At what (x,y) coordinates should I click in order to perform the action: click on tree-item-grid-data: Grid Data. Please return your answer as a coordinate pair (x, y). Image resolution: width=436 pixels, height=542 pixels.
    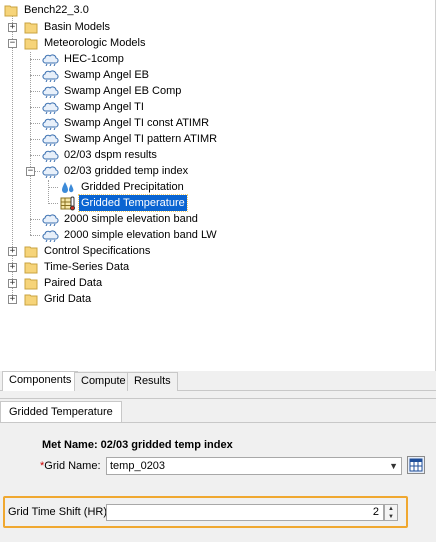
    Looking at the image, I should click on (58, 299).